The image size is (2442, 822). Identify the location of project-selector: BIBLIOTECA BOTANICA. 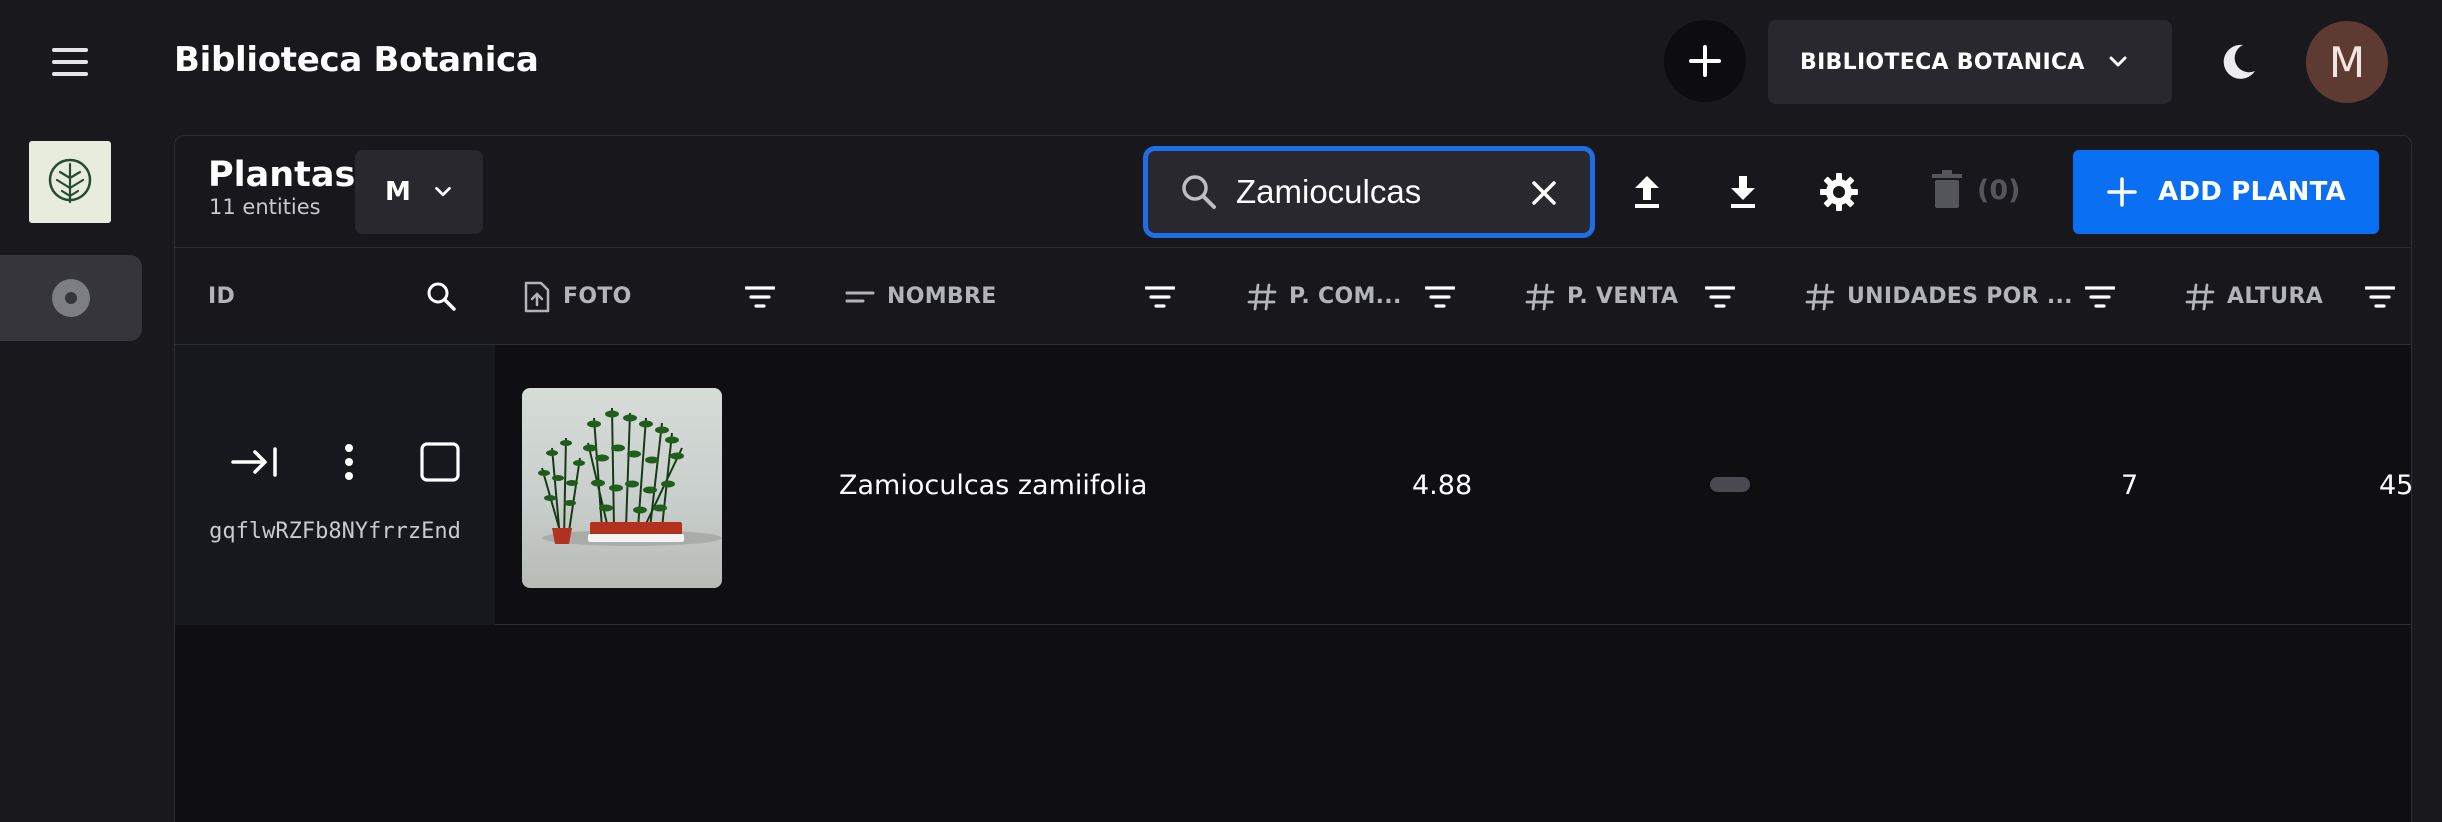
(1970, 62).